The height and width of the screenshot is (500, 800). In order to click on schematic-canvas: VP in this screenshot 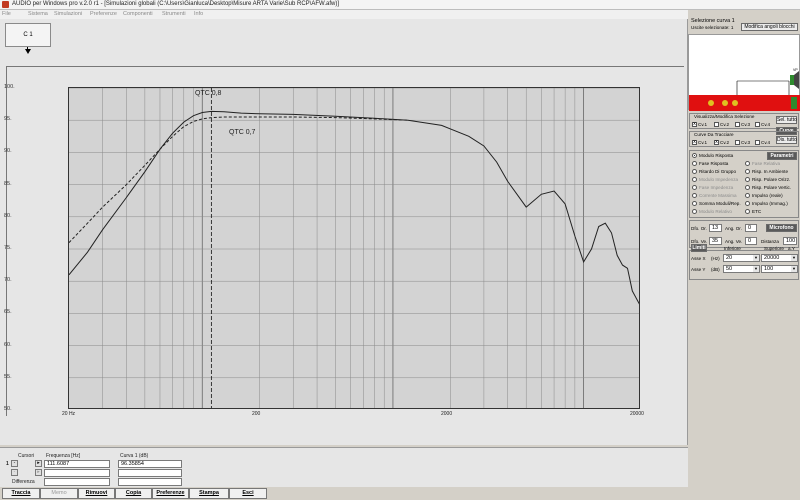, I will do `click(744, 72)`.